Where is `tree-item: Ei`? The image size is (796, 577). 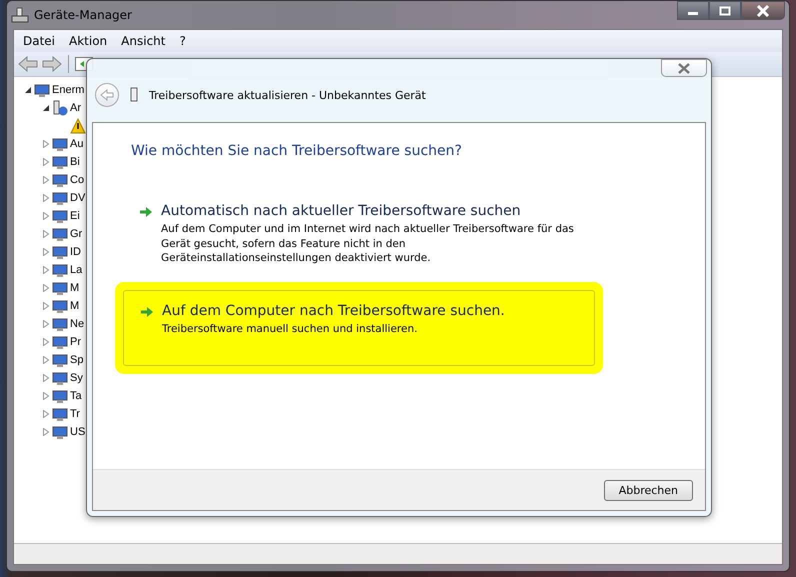
tree-item: Ei is located at coordinates (75, 216).